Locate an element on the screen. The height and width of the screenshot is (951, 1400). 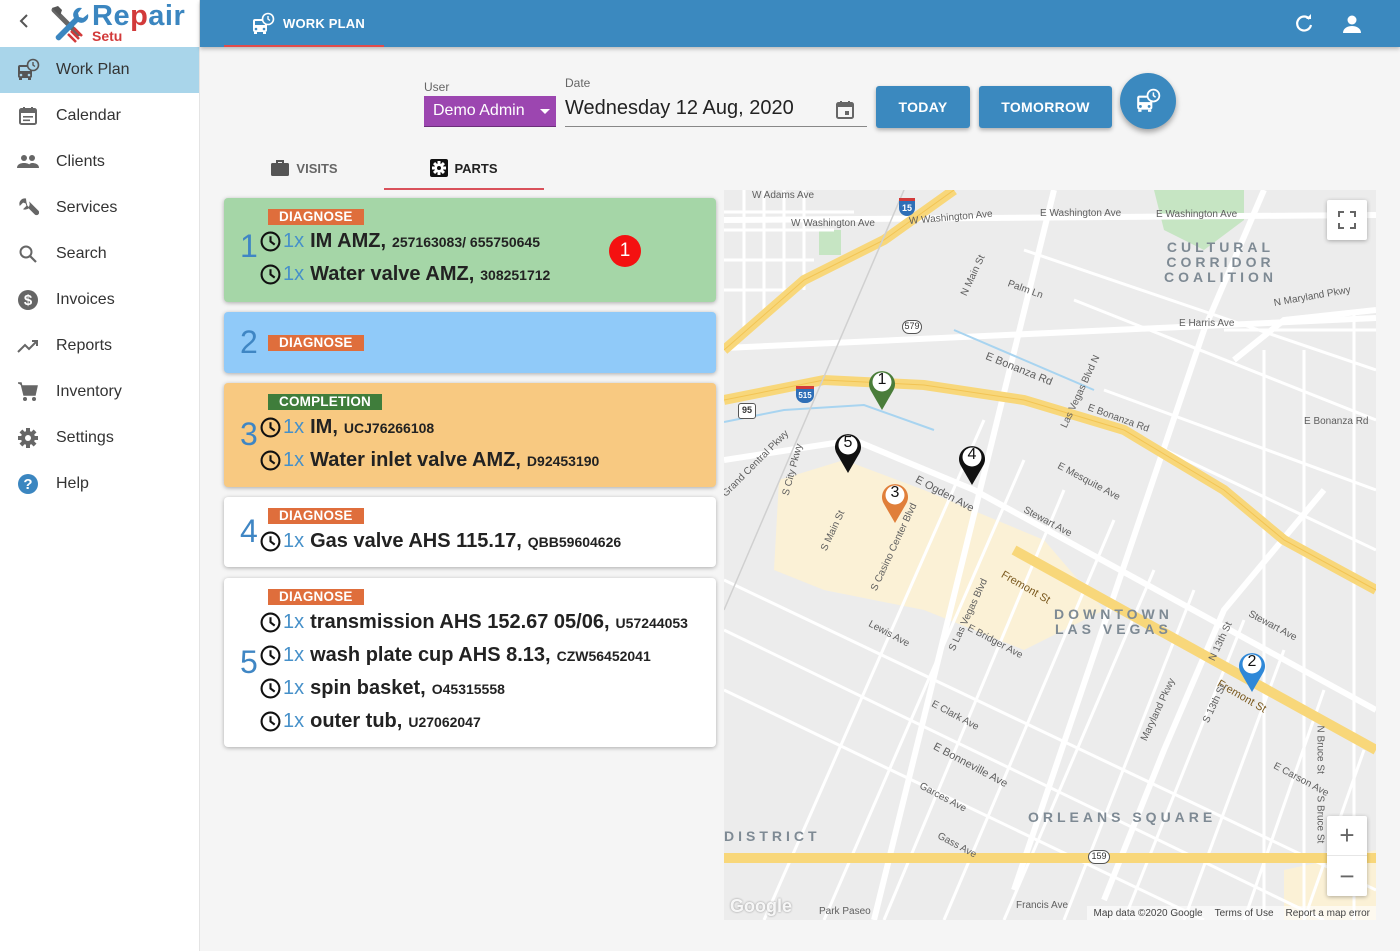
tab-parts: PARTS is located at coordinates (464, 168).